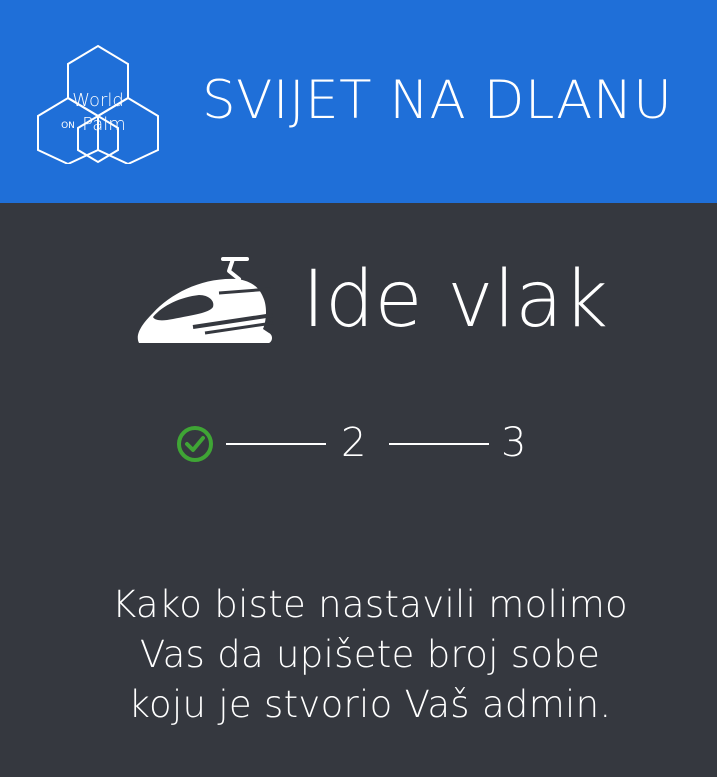 This screenshot has width=717, height=777. What do you see at coordinates (370, 604) in the screenshot?
I see `instructions-line: Kako biste nastavili molimo` at bounding box center [370, 604].